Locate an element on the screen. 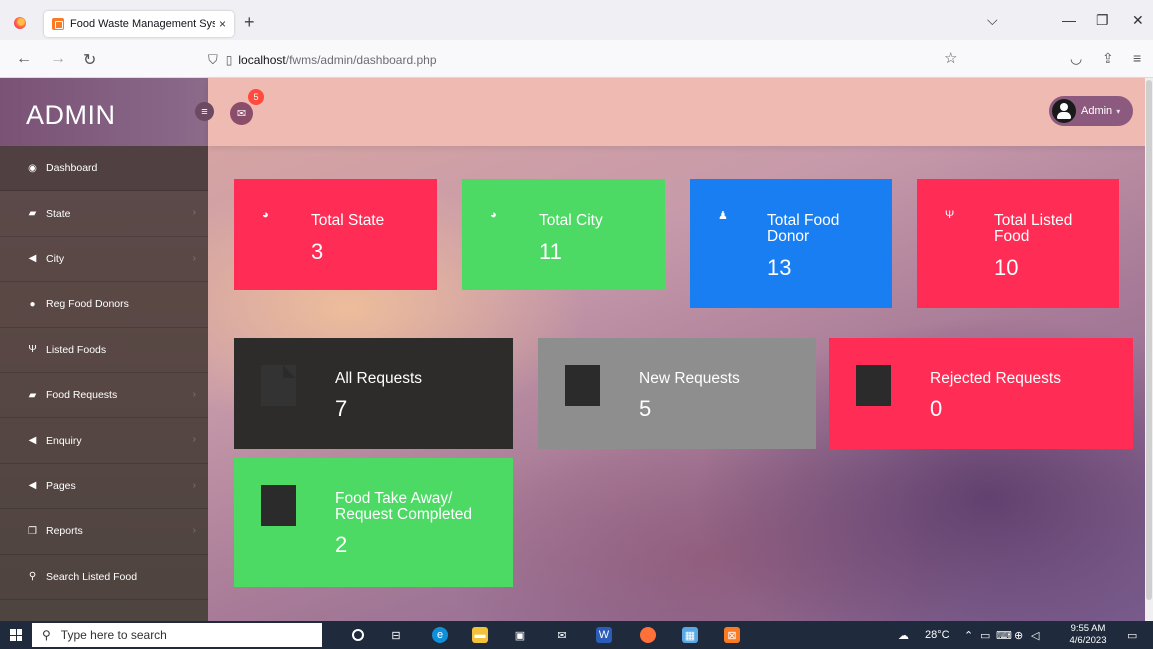 The image size is (1153, 649). stat-card-total-city: ◕ Total City 11 is located at coordinates (563, 234).